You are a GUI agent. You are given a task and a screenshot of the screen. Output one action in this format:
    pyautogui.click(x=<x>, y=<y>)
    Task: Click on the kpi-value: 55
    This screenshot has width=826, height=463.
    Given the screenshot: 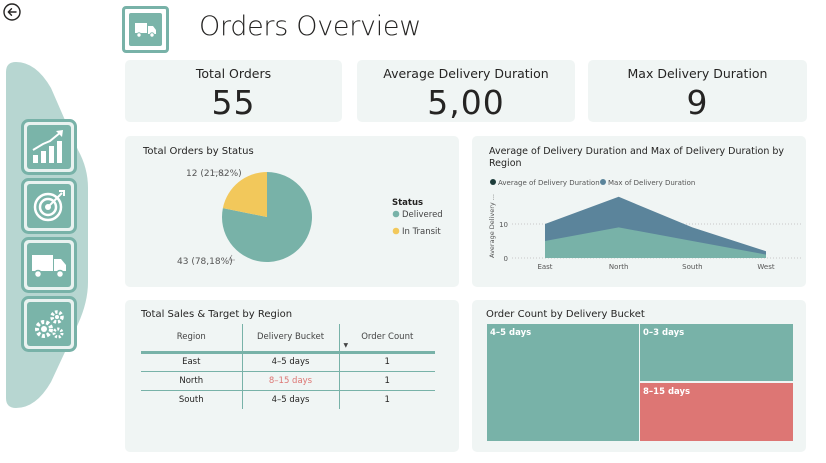 What is the action you would take?
    pyautogui.click(x=233, y=102)
    